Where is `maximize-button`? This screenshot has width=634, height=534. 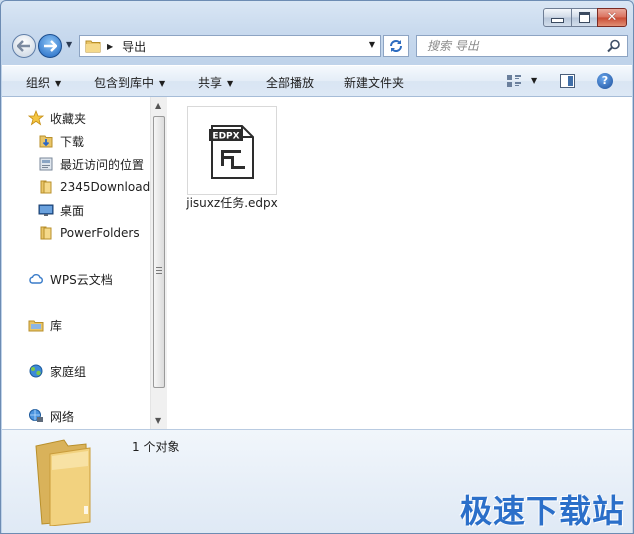
maximize-button is located at coordinates (584, 17).